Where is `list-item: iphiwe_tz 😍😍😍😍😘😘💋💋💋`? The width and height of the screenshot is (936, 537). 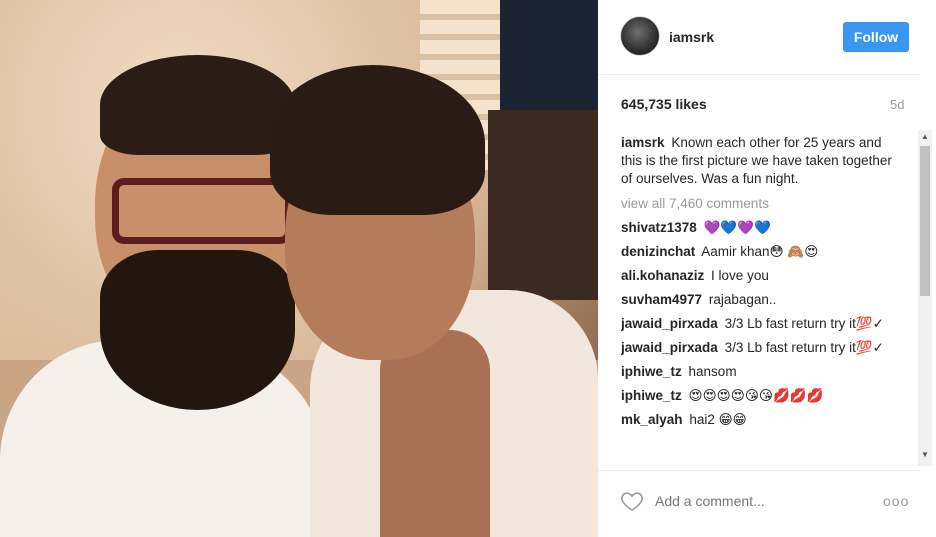 list-item: iphiwe_tz 😍😍😍😍😘😘💋💋💋 is located at coordinates (763, 396).